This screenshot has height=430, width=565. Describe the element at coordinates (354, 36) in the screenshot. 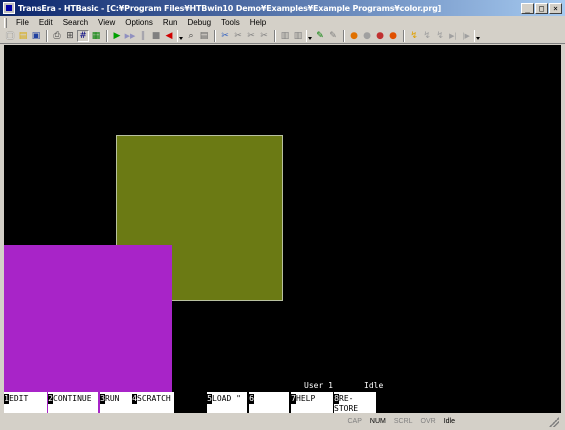

I see `breakpoint-icon: ●` at that location.